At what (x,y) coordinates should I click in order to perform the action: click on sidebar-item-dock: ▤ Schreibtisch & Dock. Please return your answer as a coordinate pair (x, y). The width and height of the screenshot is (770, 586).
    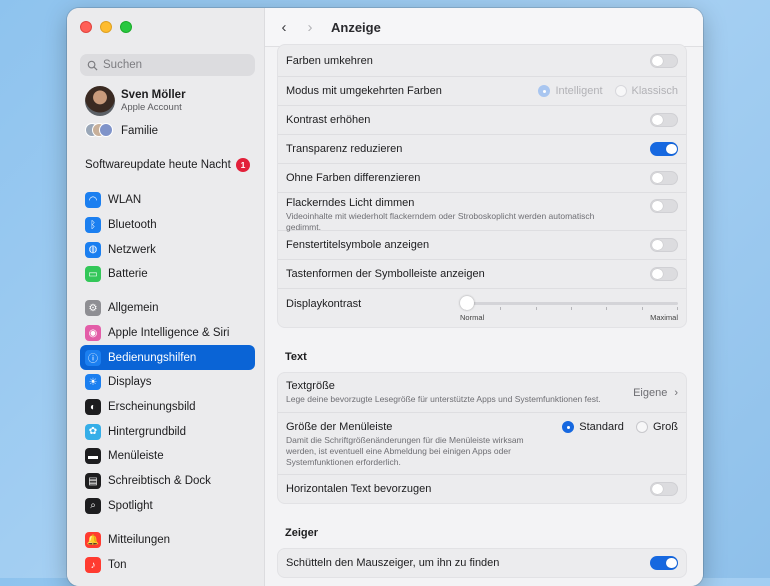
    Looking at the image, I should click on (167, 481).